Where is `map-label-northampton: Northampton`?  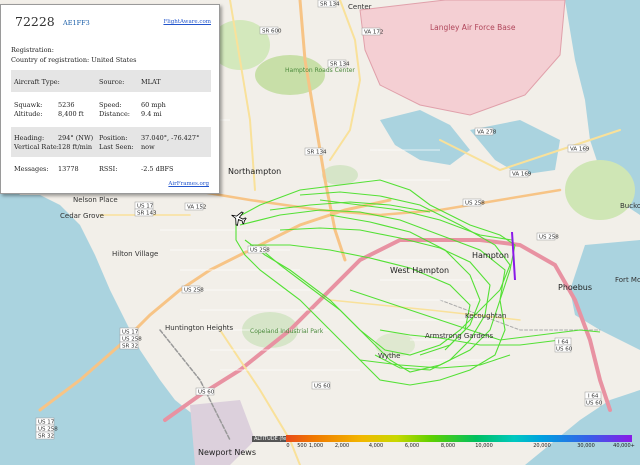 map-label-northampton: Northampton is located at coordinates (254, 171).